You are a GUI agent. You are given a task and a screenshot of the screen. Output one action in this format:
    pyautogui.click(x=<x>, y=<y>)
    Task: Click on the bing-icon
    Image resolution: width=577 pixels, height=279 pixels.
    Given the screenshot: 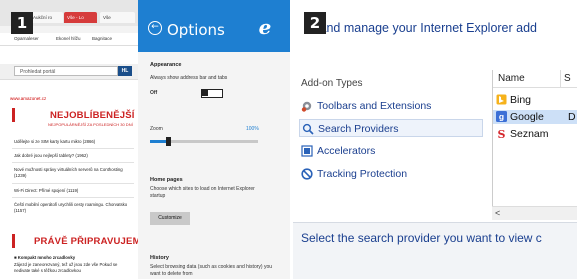 What is the action you would take?
    pyautogui.click(x=501, y=99)
    